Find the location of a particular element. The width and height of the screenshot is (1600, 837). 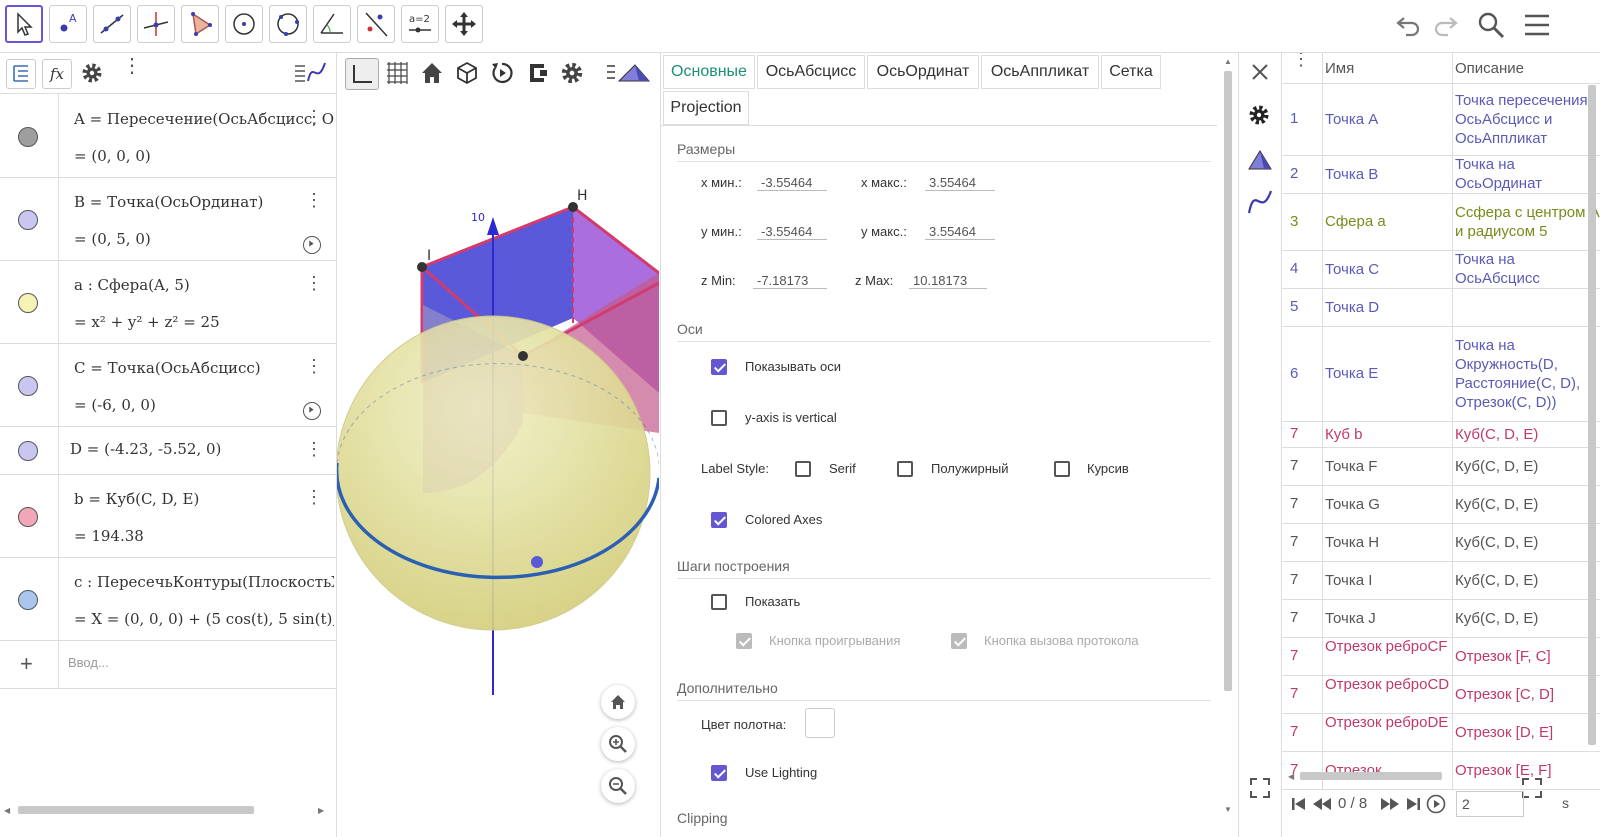

protocol-row: 7 Точка H Куб(C, D, E) is located at coordinates (1441, 542).